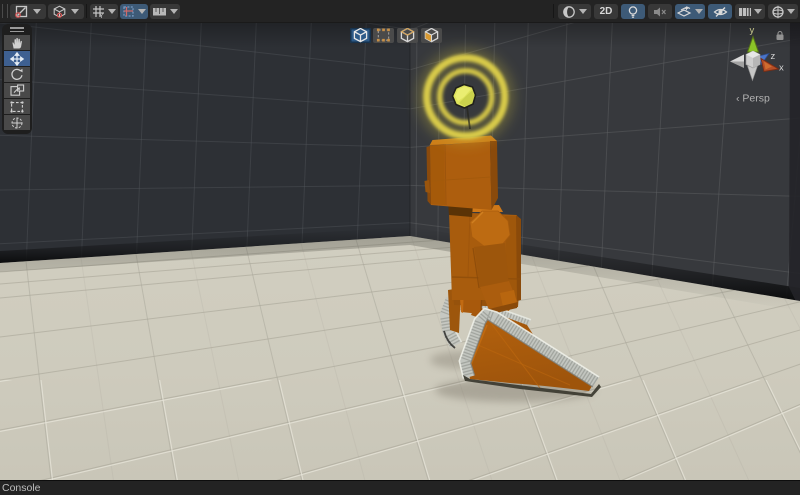 The image size is (800, 495). I want to click on svg-text: z, so click(773, 56).